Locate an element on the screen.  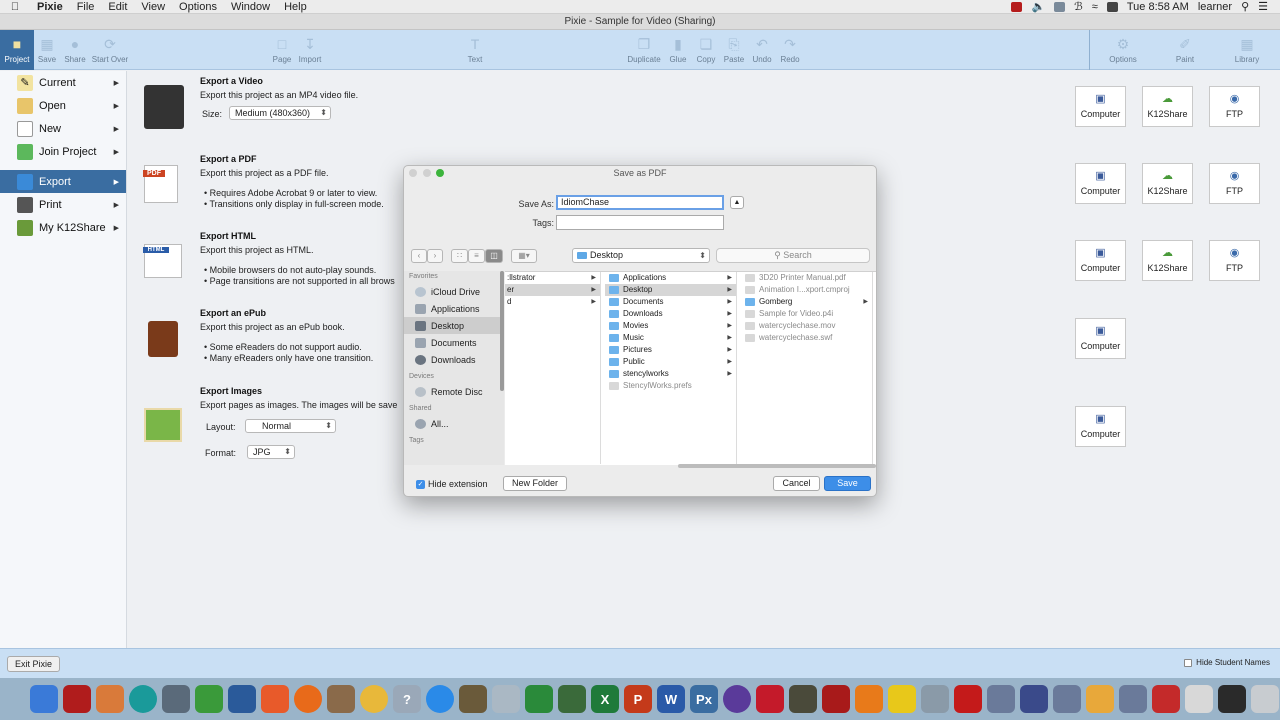
wifi-icon: ≈ is located at coordinates (1095, 7).